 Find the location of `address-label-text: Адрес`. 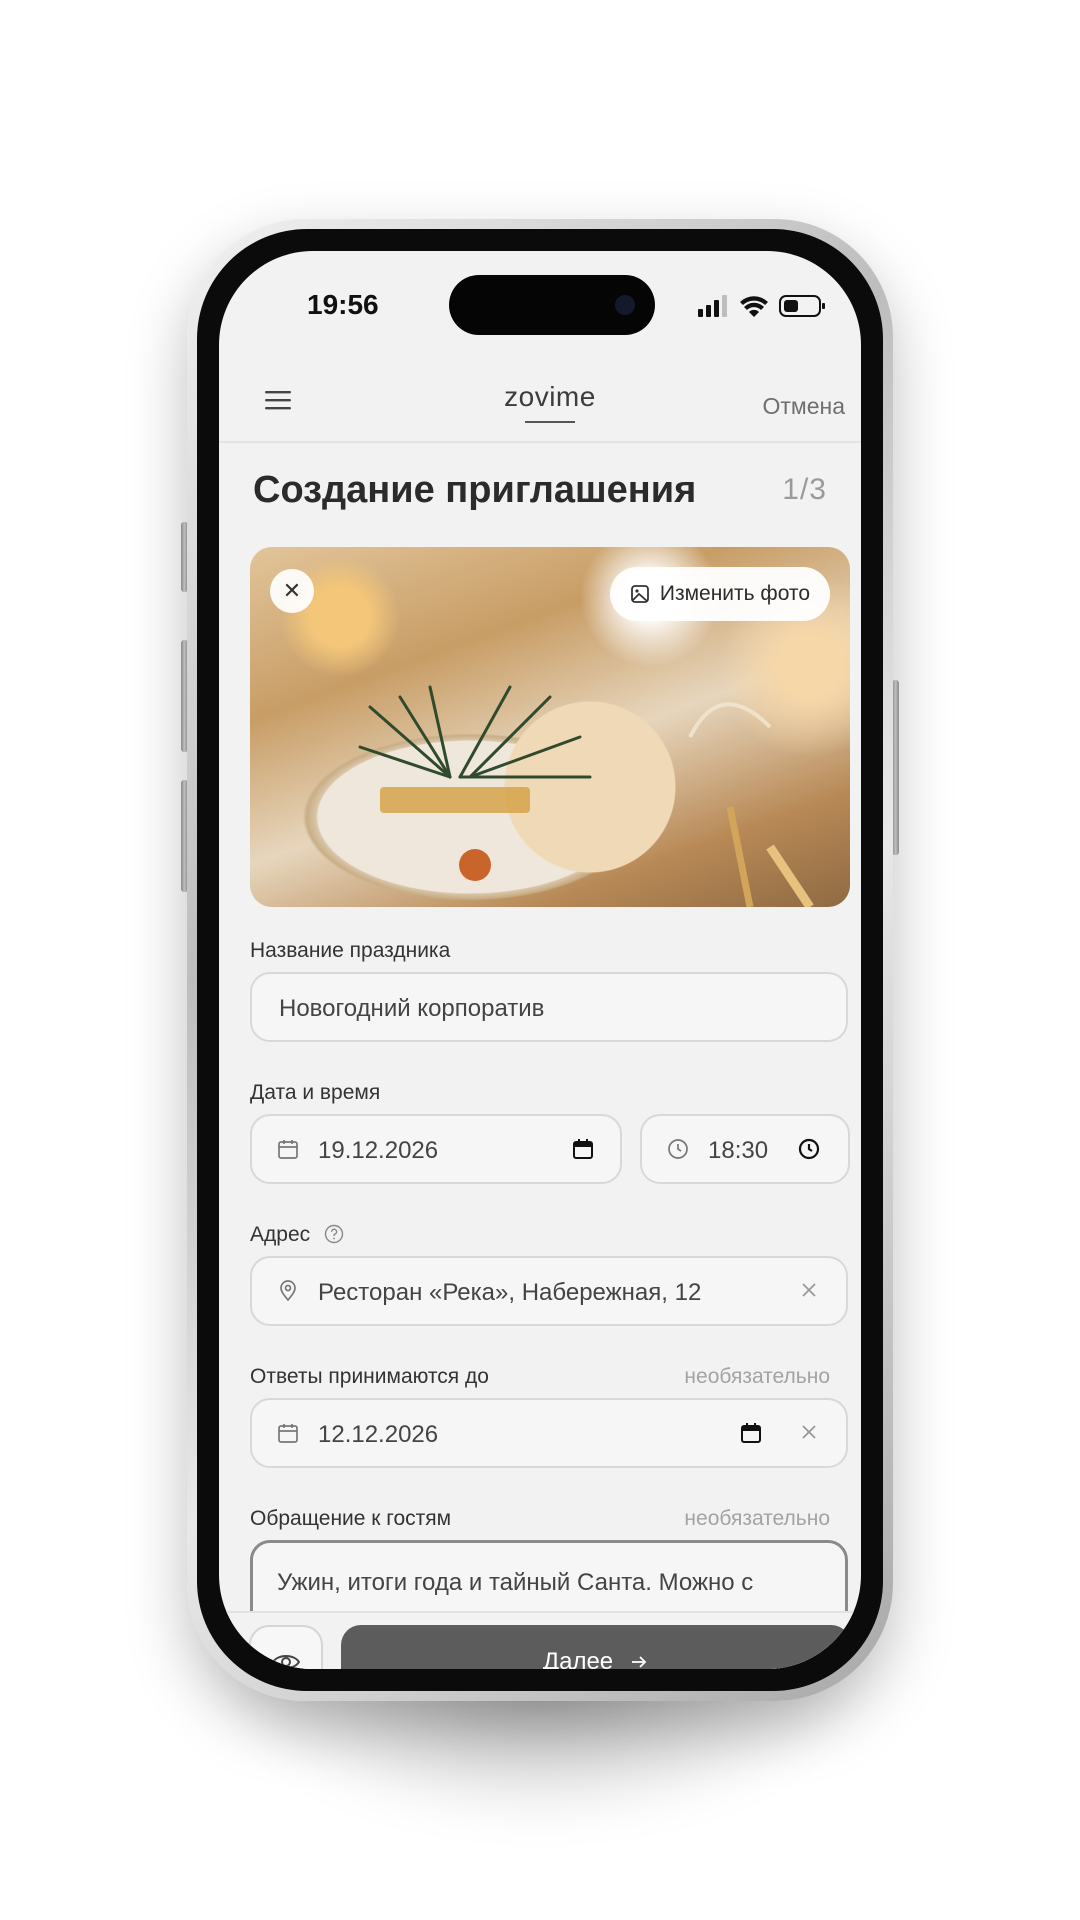

address-label-text: Адрес is located at coordinates (280, 1234).